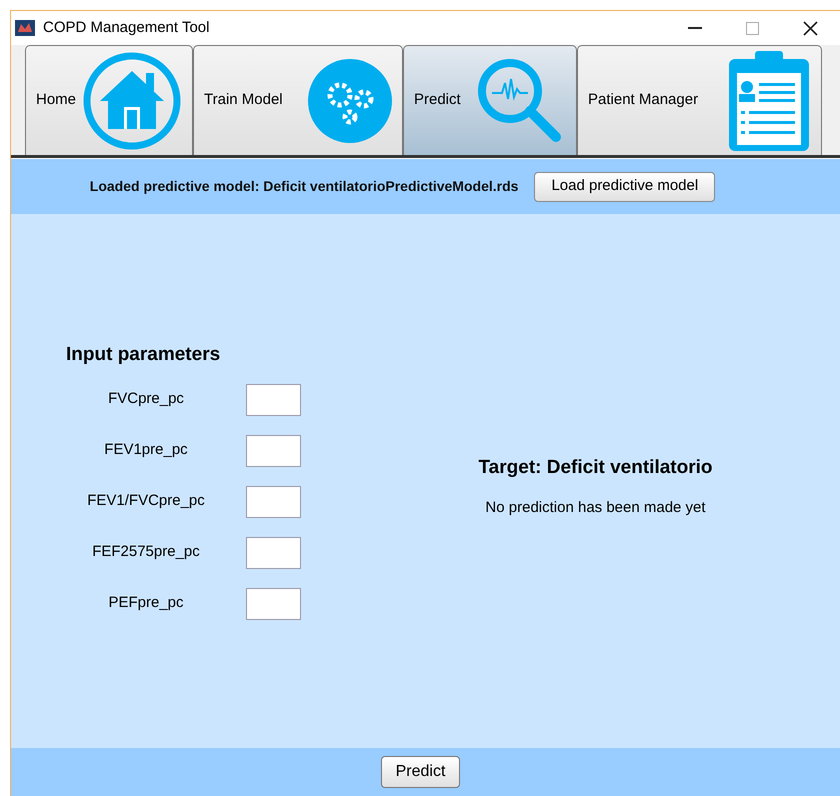  I want to click on tab: Train Model, so click(298, 100).